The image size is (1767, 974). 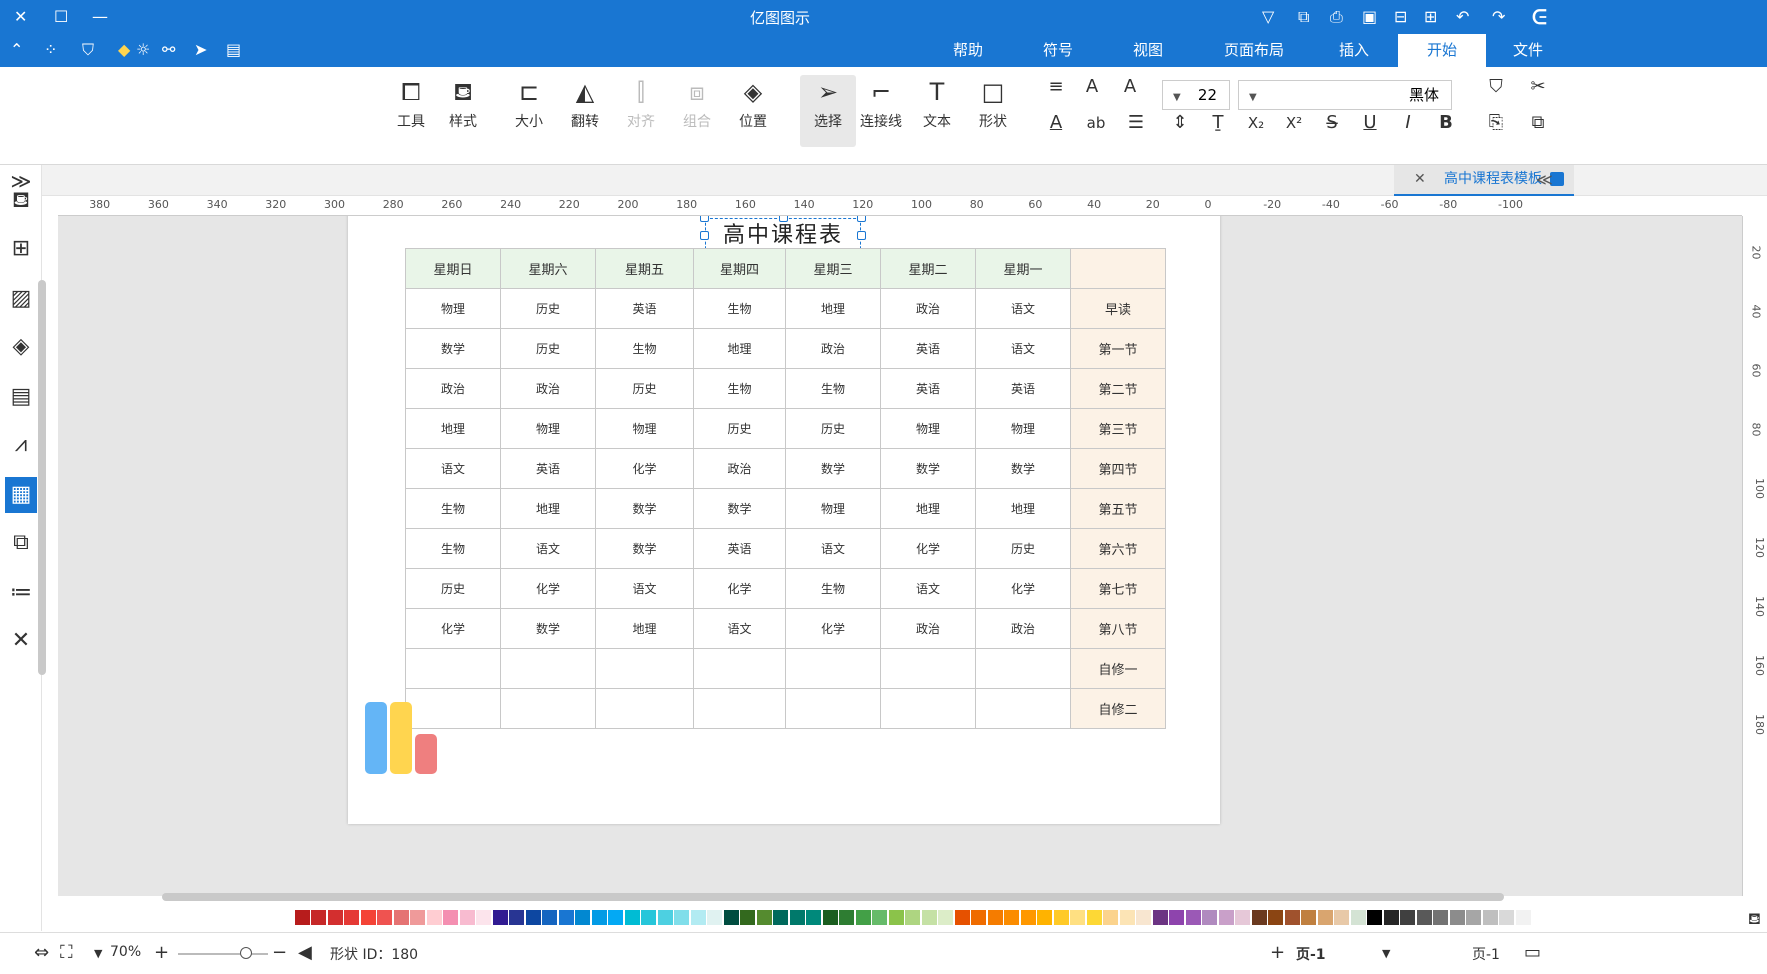 What do you see at coordinates (1400, 17) in the screenshot?
I see `open-icon: ⊟` at bounding box center [1400, 17].